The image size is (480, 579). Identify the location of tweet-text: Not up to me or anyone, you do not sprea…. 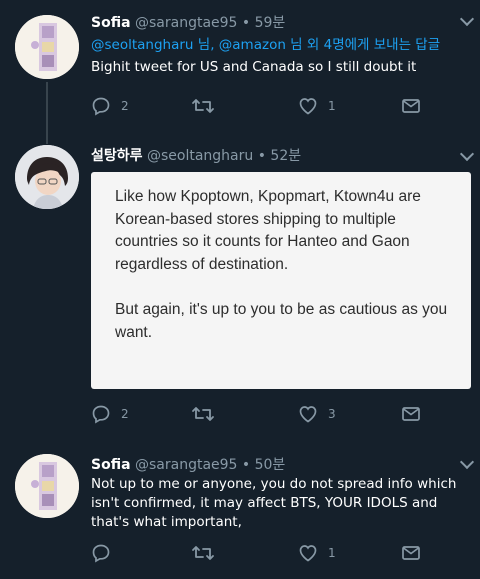
(274, 503).